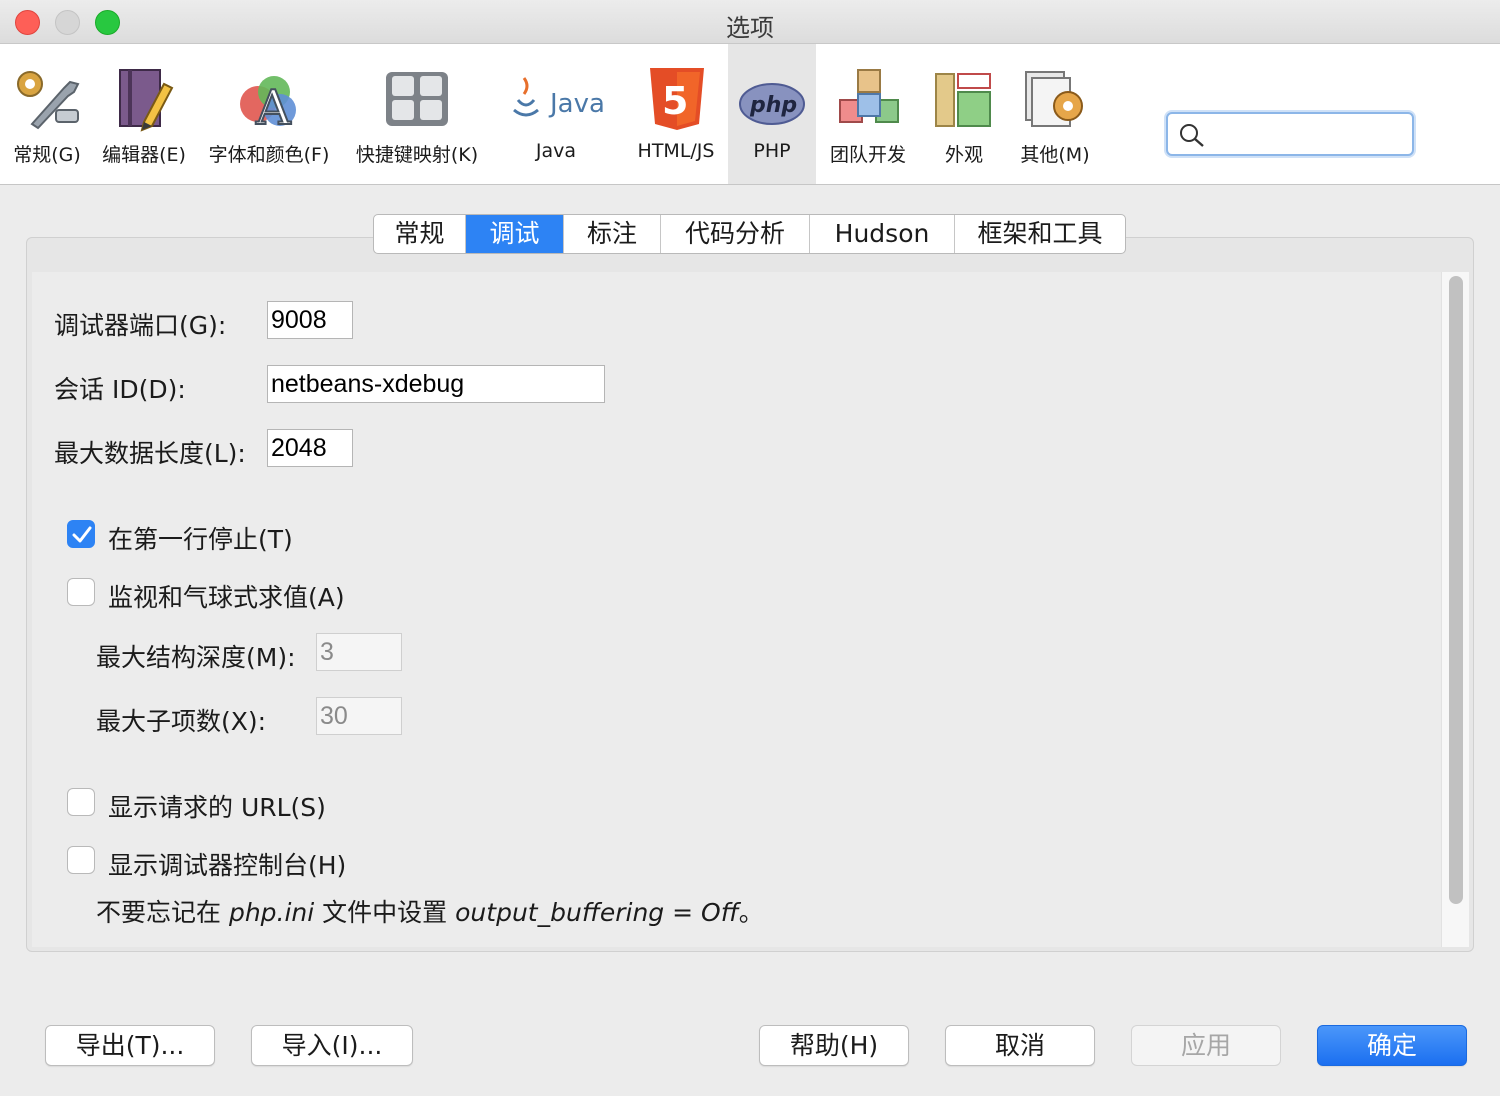  I want to click on keymap-keyboard-icon, so click(417, 99).